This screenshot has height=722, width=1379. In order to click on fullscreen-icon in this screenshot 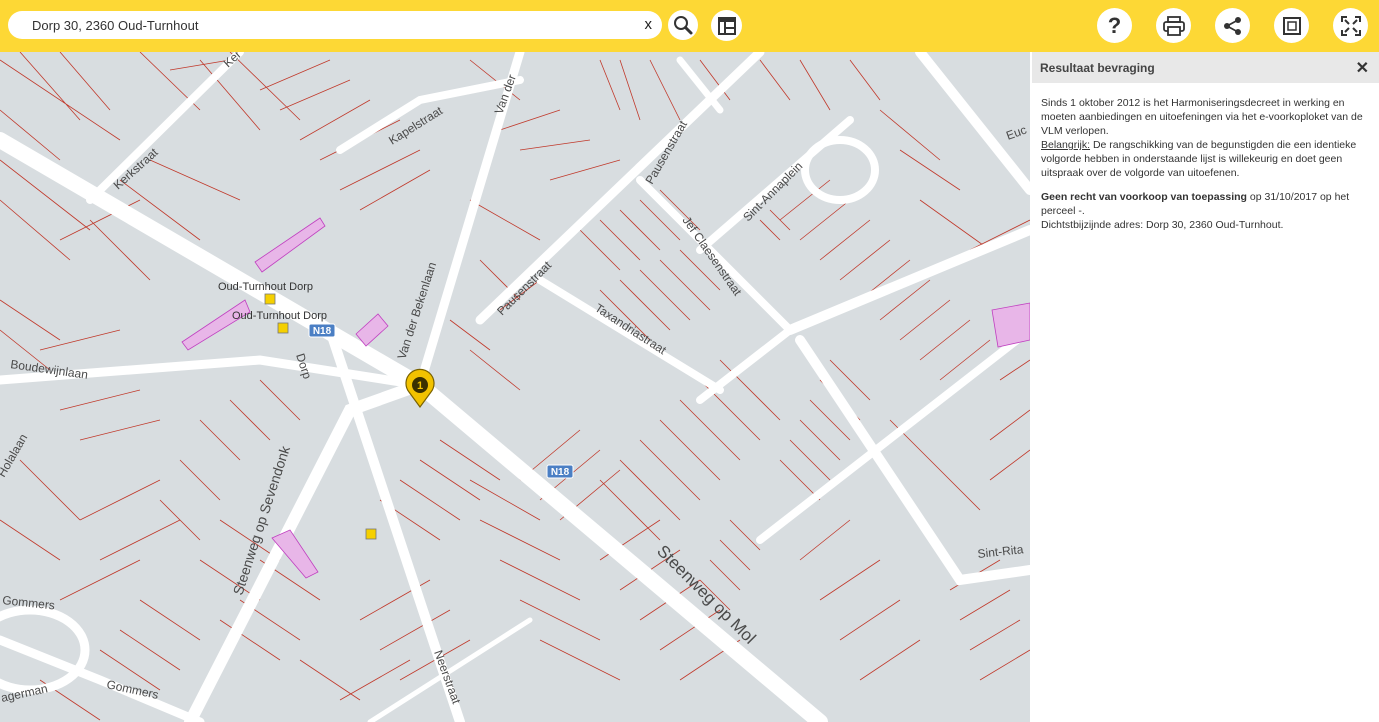, I will do `click(1350, 25)`.